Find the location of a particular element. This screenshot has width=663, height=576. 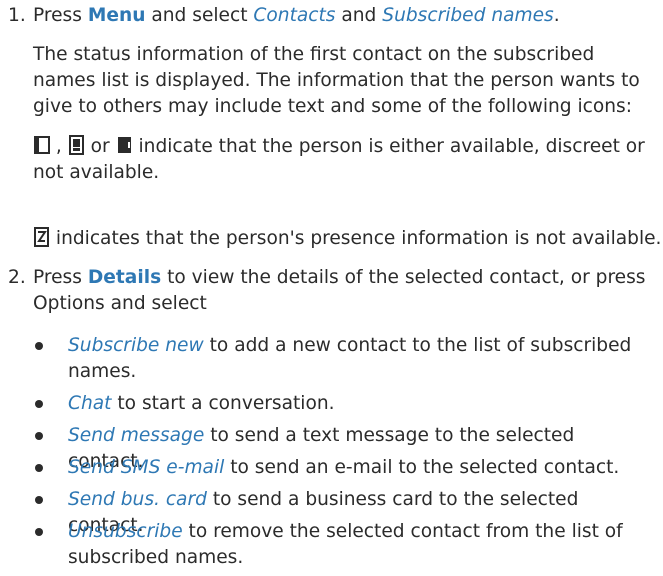

presence-unavailable-icon is located at coordinates (41, 237).